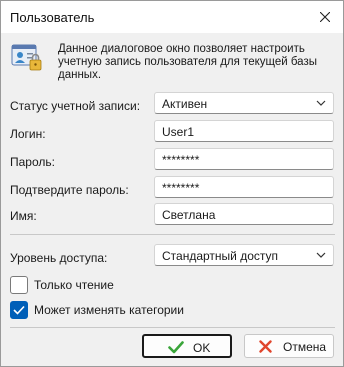  Describe the element at coordinates (244, 187) in the screenshot. I see `confirm-password-input: ********` at that location.